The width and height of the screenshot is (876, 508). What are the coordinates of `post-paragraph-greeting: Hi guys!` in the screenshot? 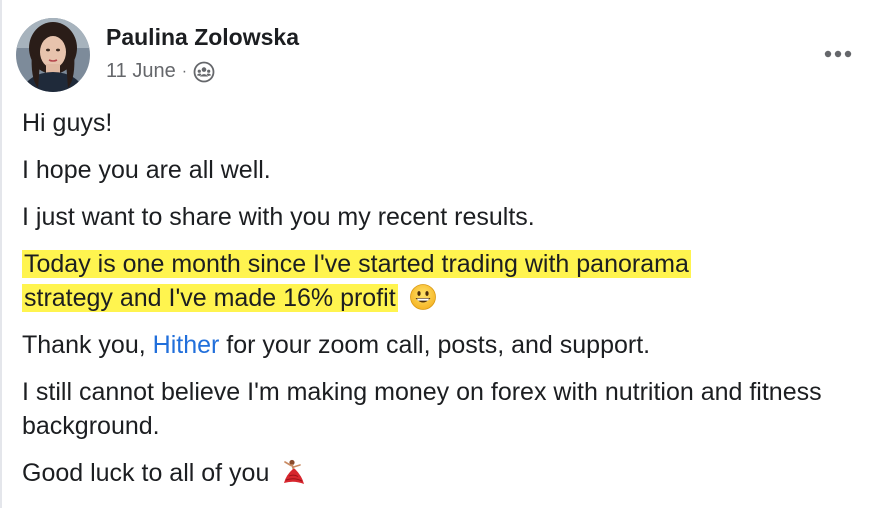 It's located at (67, 123).